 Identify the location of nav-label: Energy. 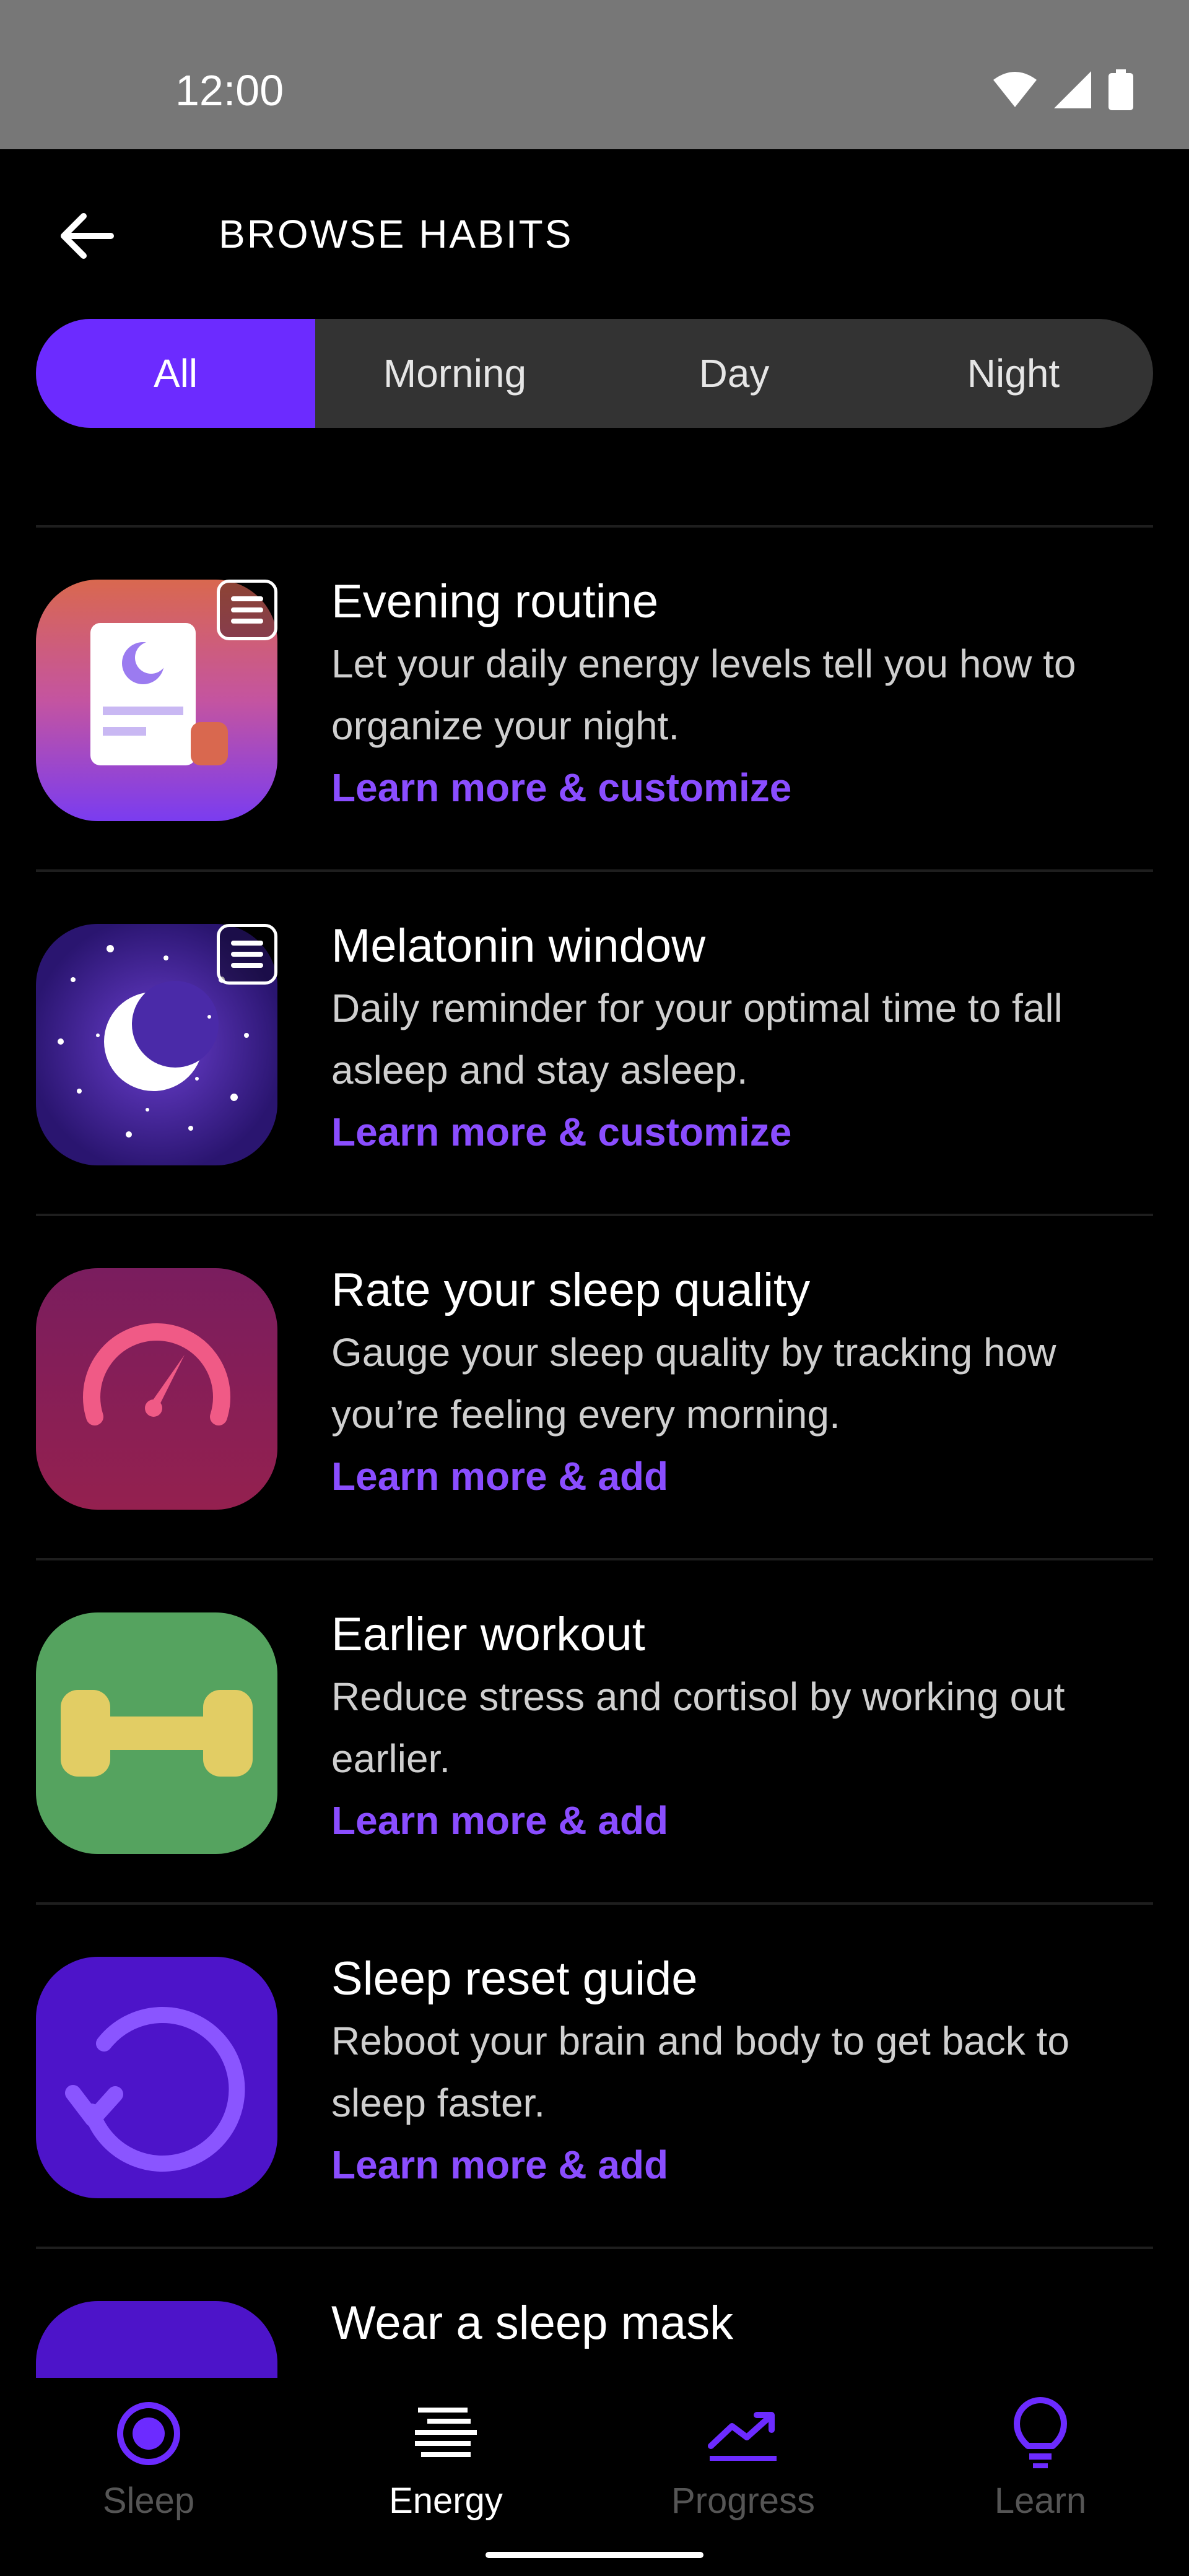
(446, 2501).